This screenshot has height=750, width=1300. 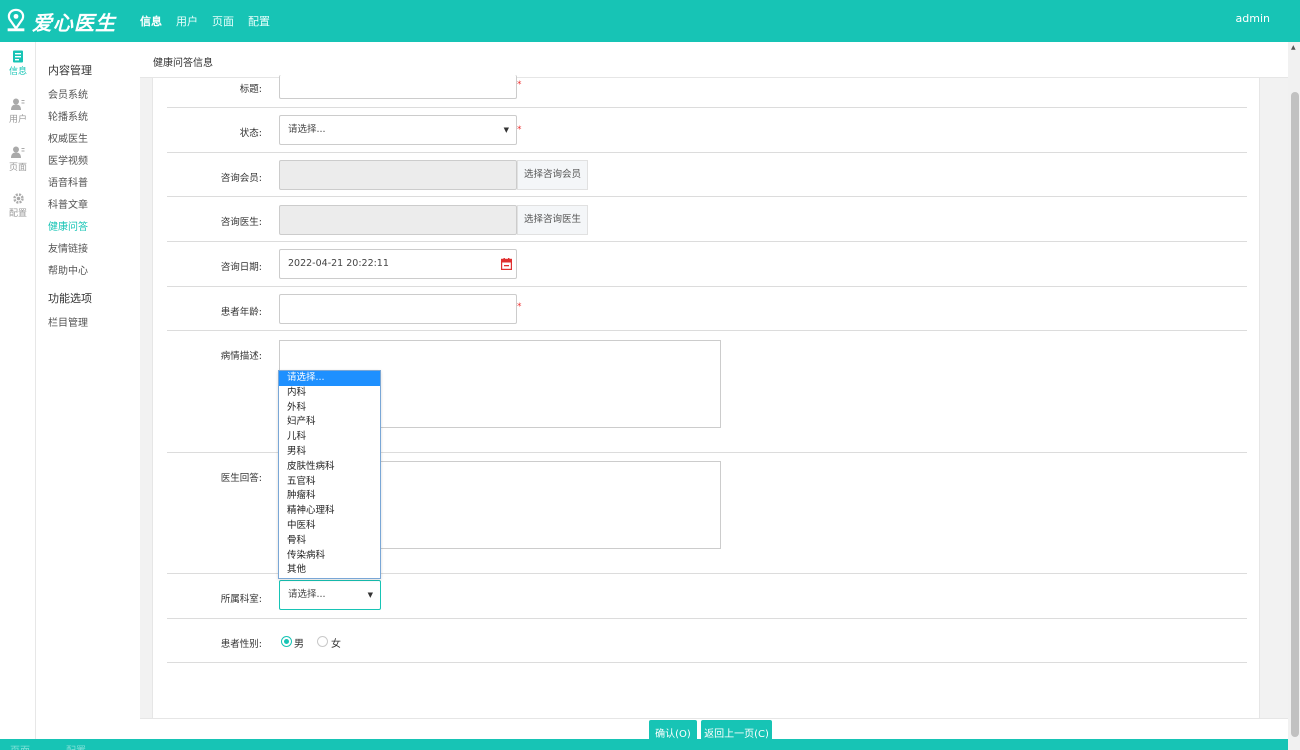 I want to click on rail-label: 配置, so click(x=17, y=214).